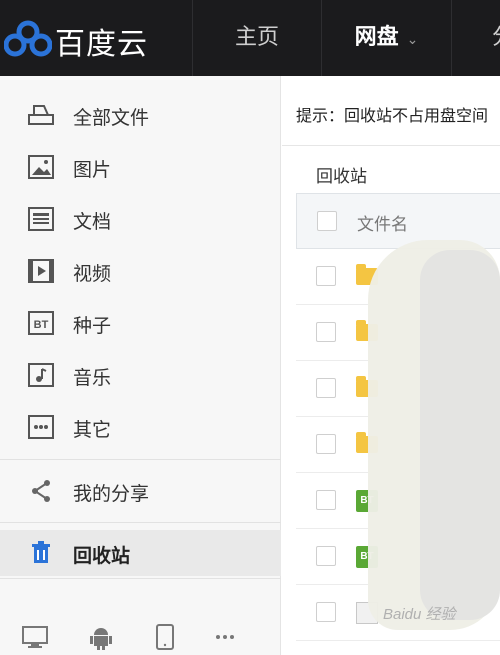 This screenshot has height=655, width=500. Describe the element at coordinates (165, 637) in the screenshot. I see `tablet-icon` at that location.